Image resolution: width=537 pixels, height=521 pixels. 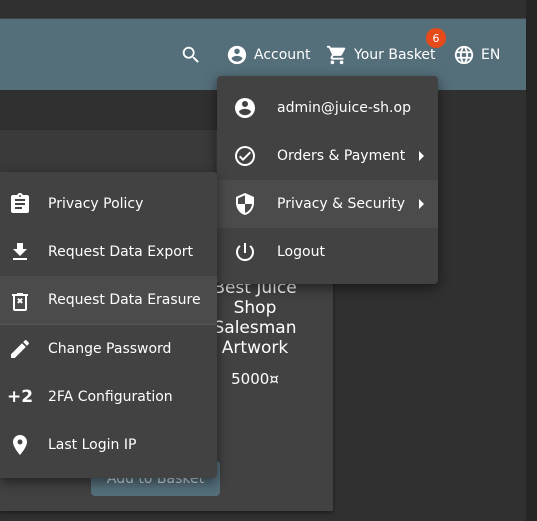 What do you see at coordinates (20, 445) in the screenshot?
I see `location-pin-icon` at bounding box center [20, 445].